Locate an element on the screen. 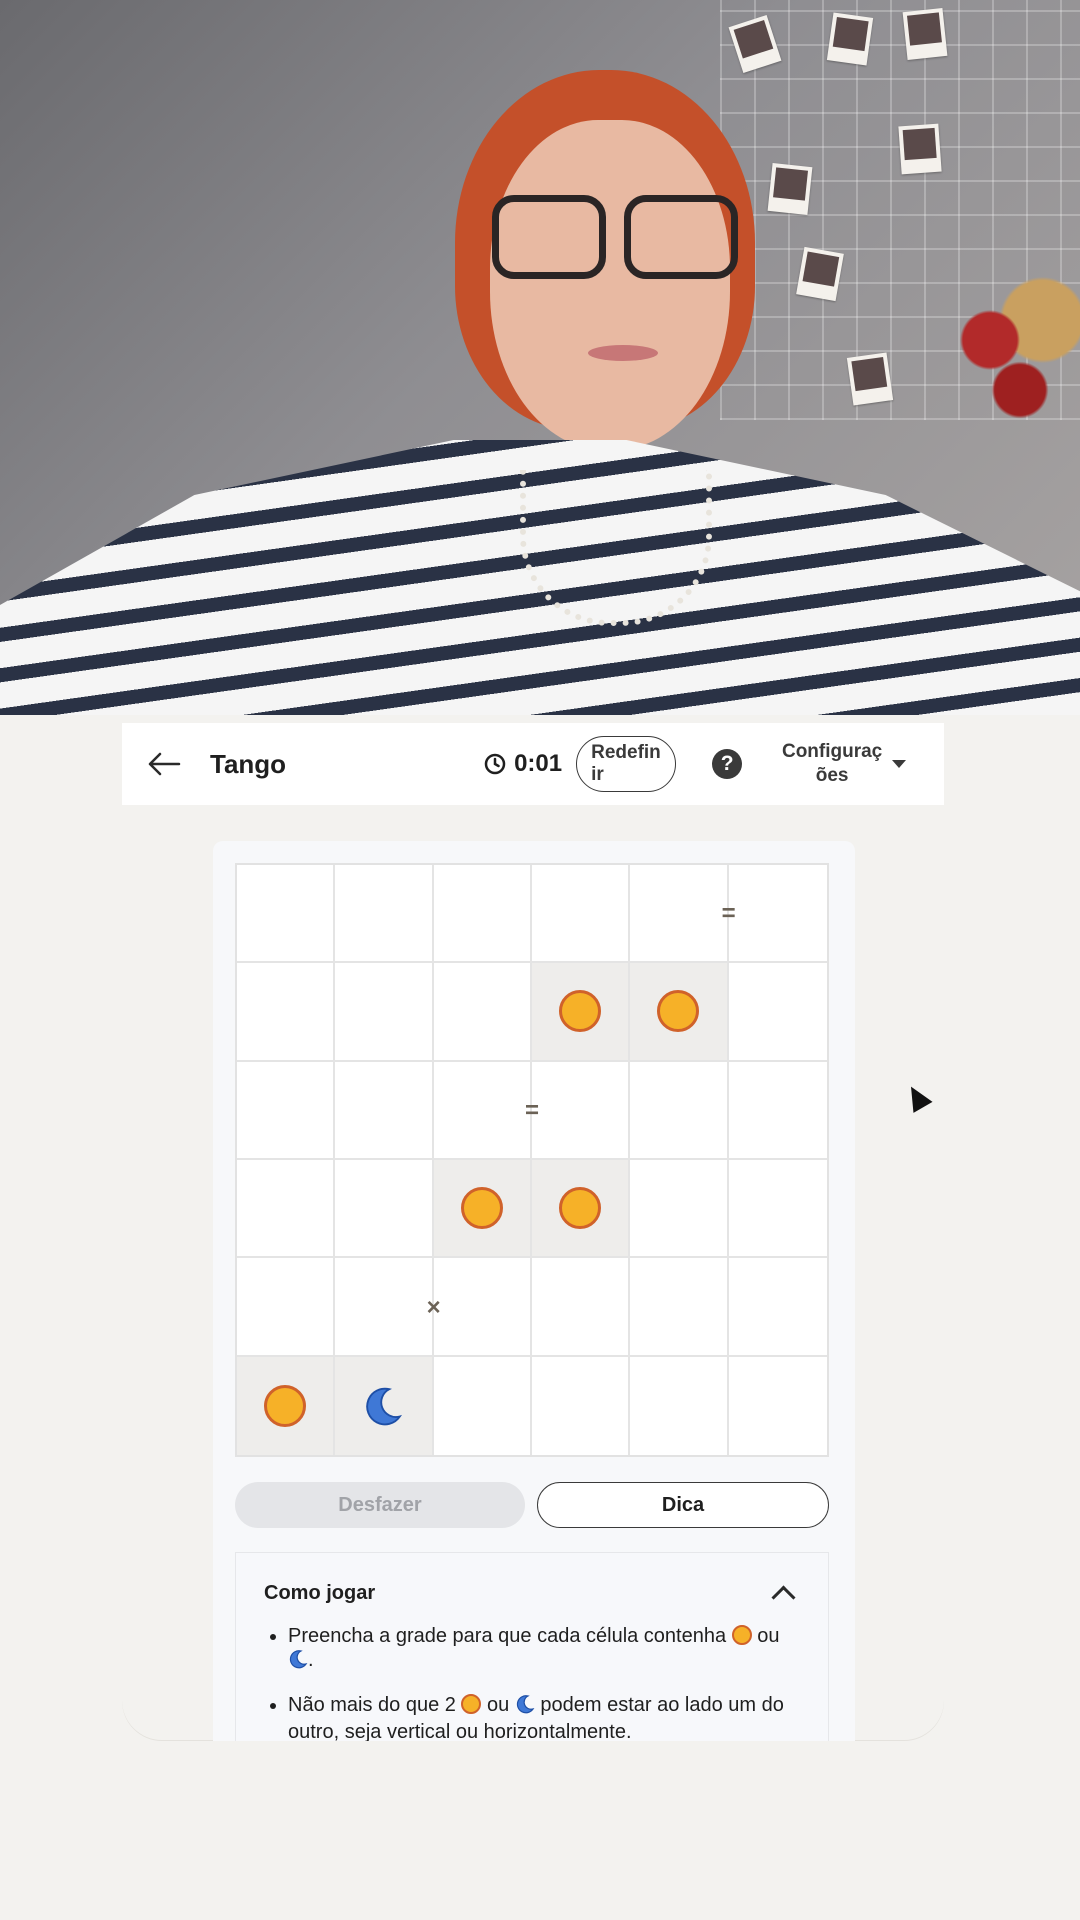  opposite-constraint: × is located at coordinates (433, 1307).